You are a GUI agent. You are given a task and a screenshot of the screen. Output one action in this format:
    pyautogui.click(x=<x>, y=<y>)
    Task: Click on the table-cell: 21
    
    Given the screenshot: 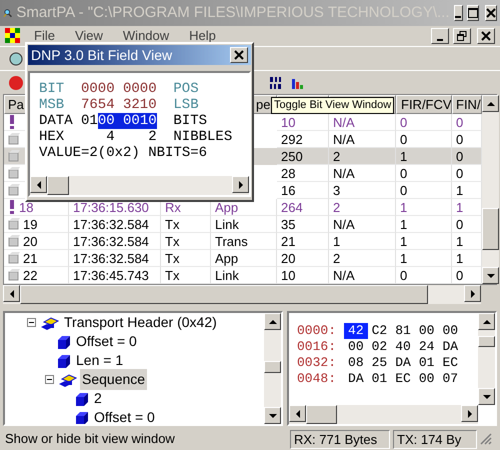 What is the action you would take?
    pyautogui.click(x=30, y=258)
    